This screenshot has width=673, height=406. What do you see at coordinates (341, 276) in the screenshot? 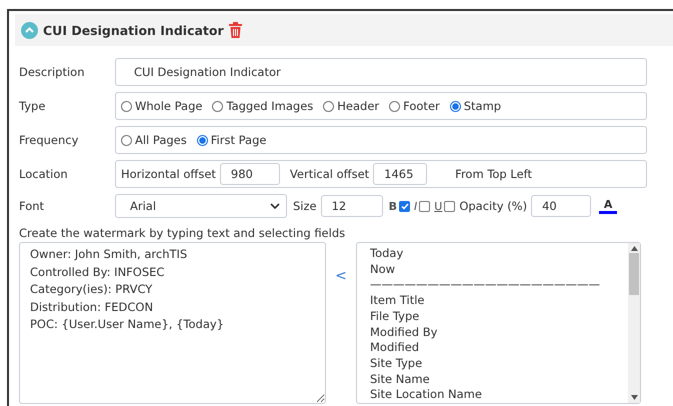
I see `insert-field-button: <` at bounding box center [341, 276].